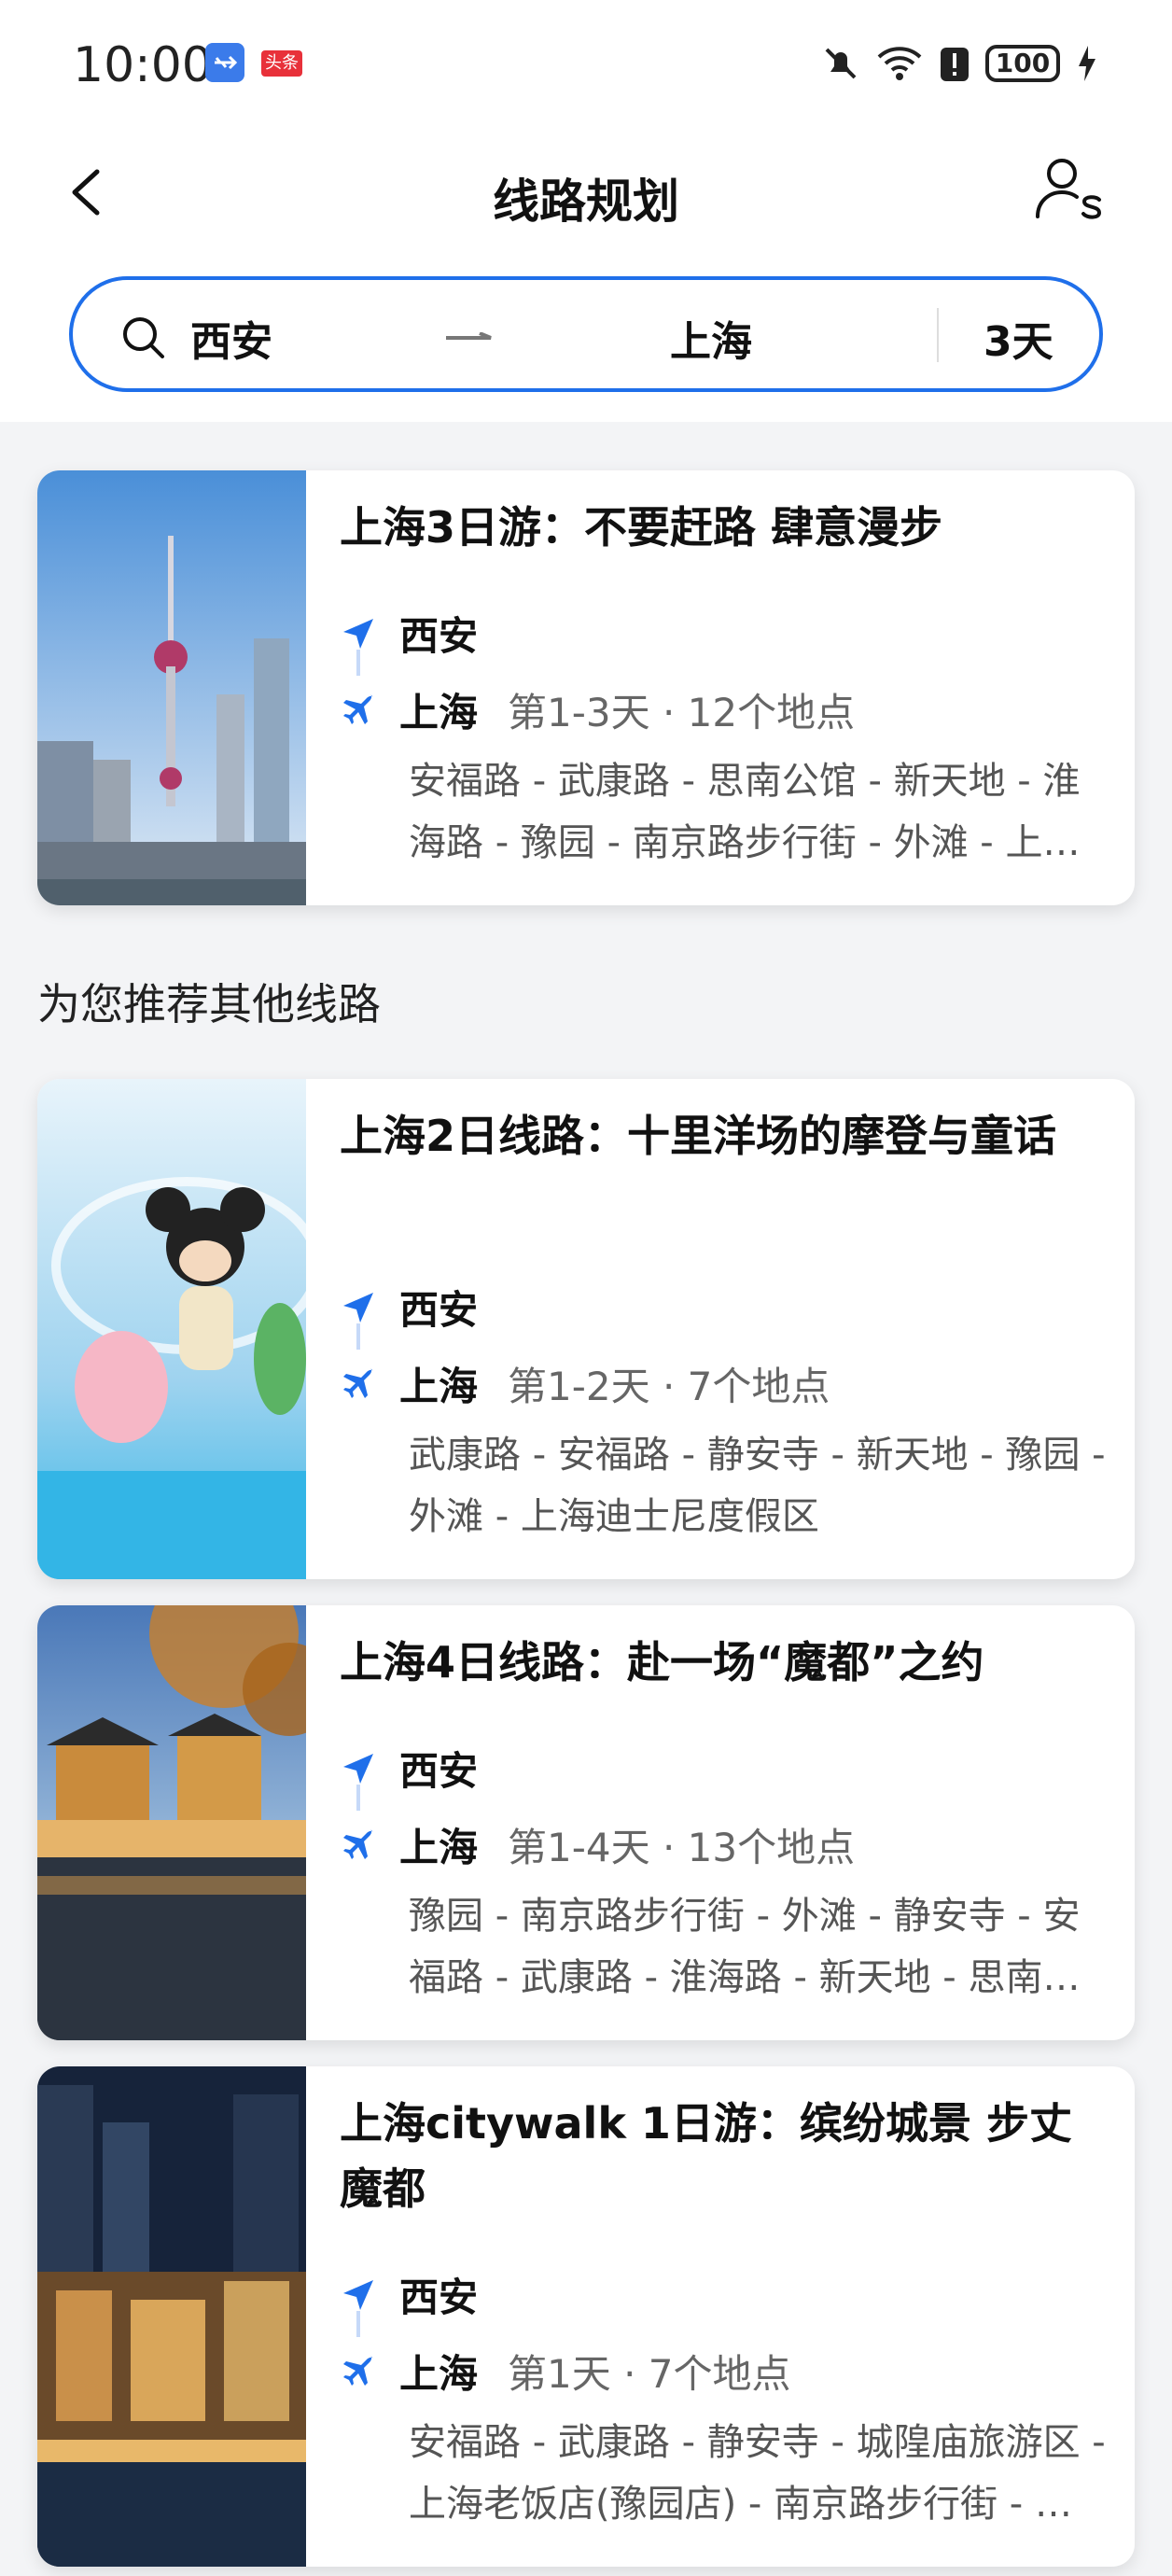 Image resolution: width=1172 pixels, height=2576 pixels. I want to click on search-divider, so click(938, 335).